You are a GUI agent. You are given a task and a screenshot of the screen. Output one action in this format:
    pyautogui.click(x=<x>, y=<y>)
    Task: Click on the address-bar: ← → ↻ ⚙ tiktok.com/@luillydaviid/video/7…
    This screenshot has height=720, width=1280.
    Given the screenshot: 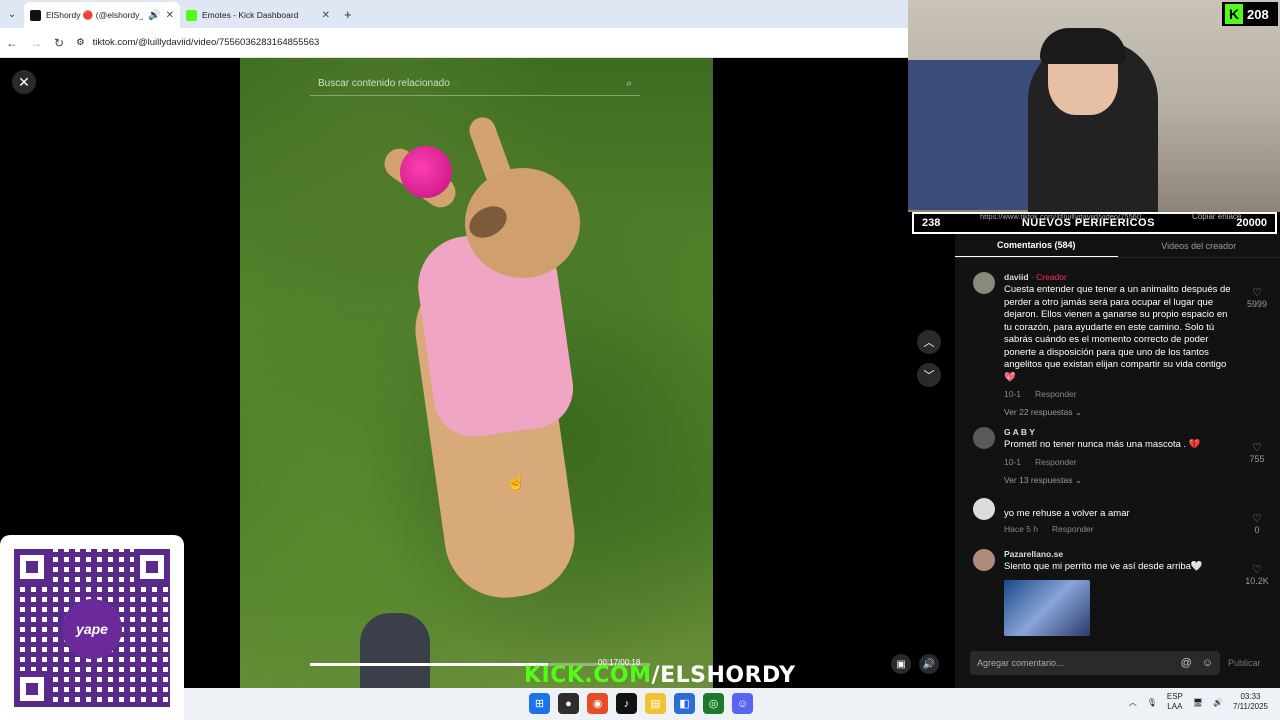 What is the action you would take?
    pyautogui.click(x=454, y=43)
    